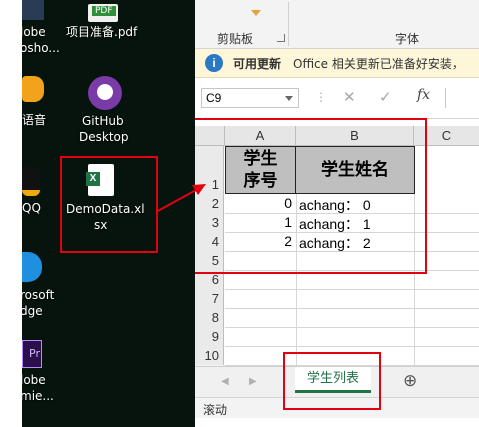  Describe the element at coordinates (176, 201) in the screenshot. I see `arrow-line` at that location.